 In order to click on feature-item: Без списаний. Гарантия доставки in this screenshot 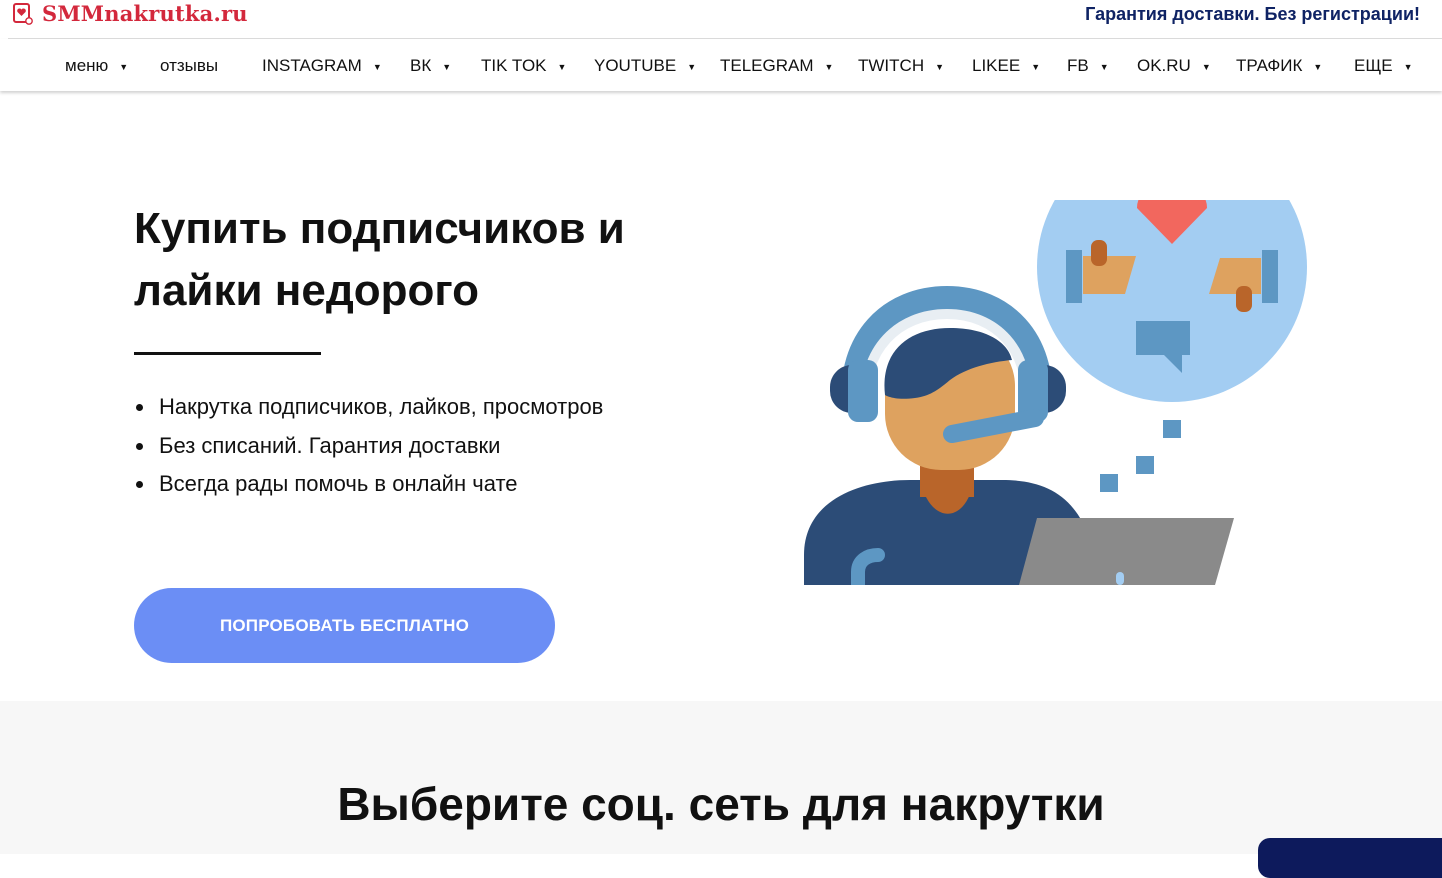, I will do `click(368, 446)`.